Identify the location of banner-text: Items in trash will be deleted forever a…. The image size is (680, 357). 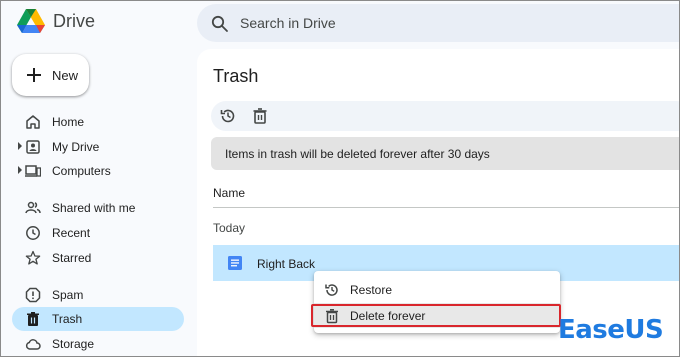
(357, 154).